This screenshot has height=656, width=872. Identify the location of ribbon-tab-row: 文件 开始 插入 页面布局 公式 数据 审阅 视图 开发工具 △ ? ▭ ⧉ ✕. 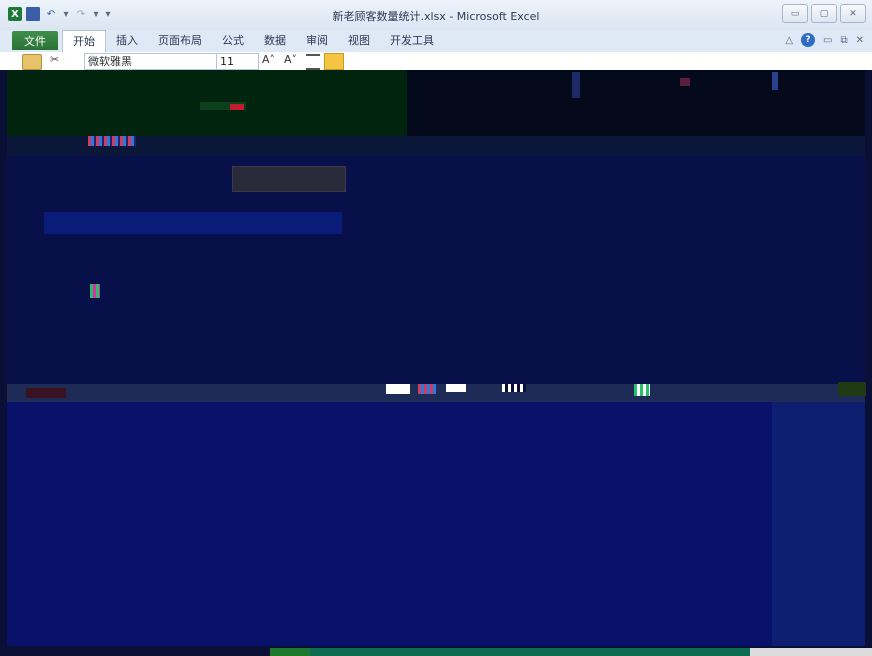
(436, 41).